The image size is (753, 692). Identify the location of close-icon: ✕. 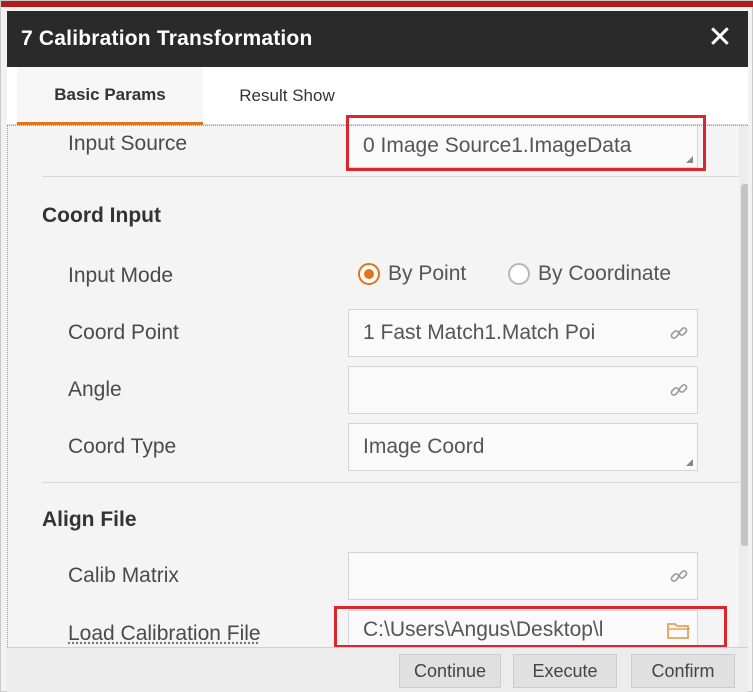
(720, 38).